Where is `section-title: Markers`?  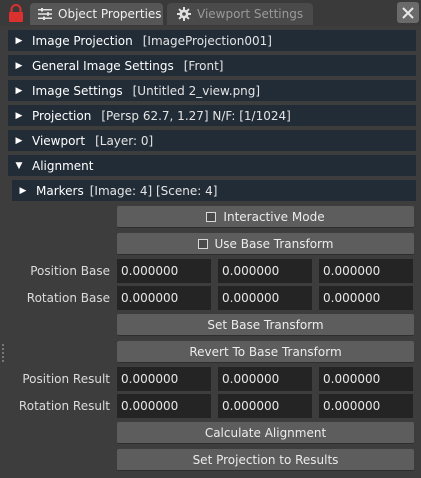
section-title: Markers is located at coordinates (60, 190).